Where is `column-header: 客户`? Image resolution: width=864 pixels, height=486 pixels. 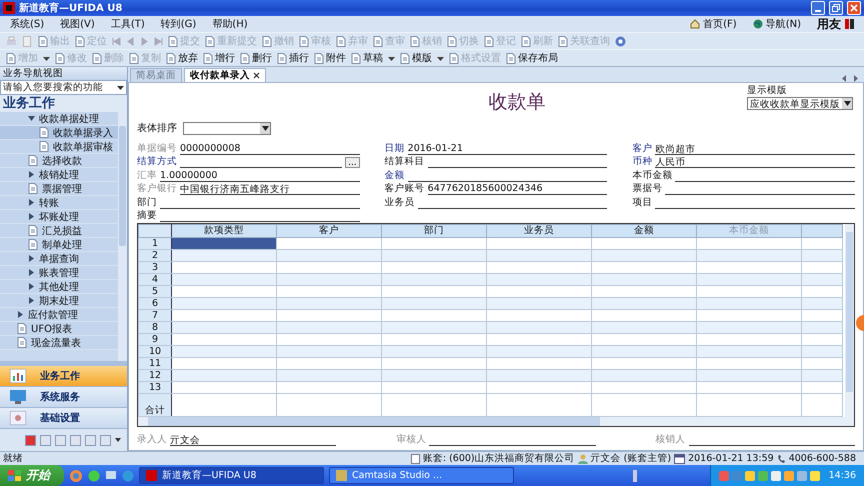 column-header: 客户 is located at coordinates (329, 230).